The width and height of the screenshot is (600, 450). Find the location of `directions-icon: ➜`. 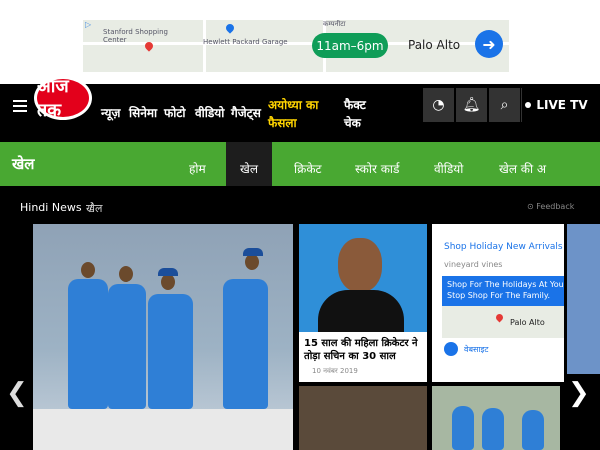

directions-icon: ➜ is located at coordinates (489, 44).